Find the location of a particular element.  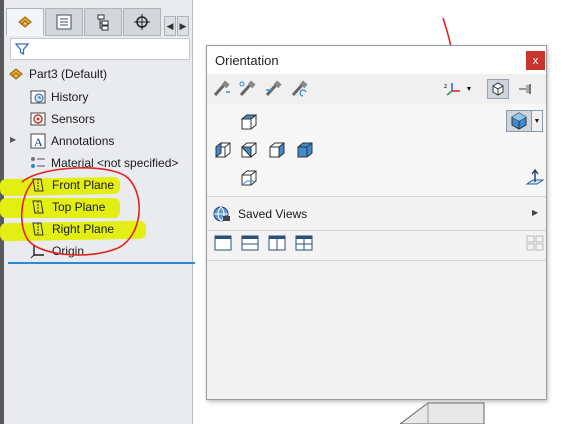

isometric-view-button is located at coordinates (519, 121).